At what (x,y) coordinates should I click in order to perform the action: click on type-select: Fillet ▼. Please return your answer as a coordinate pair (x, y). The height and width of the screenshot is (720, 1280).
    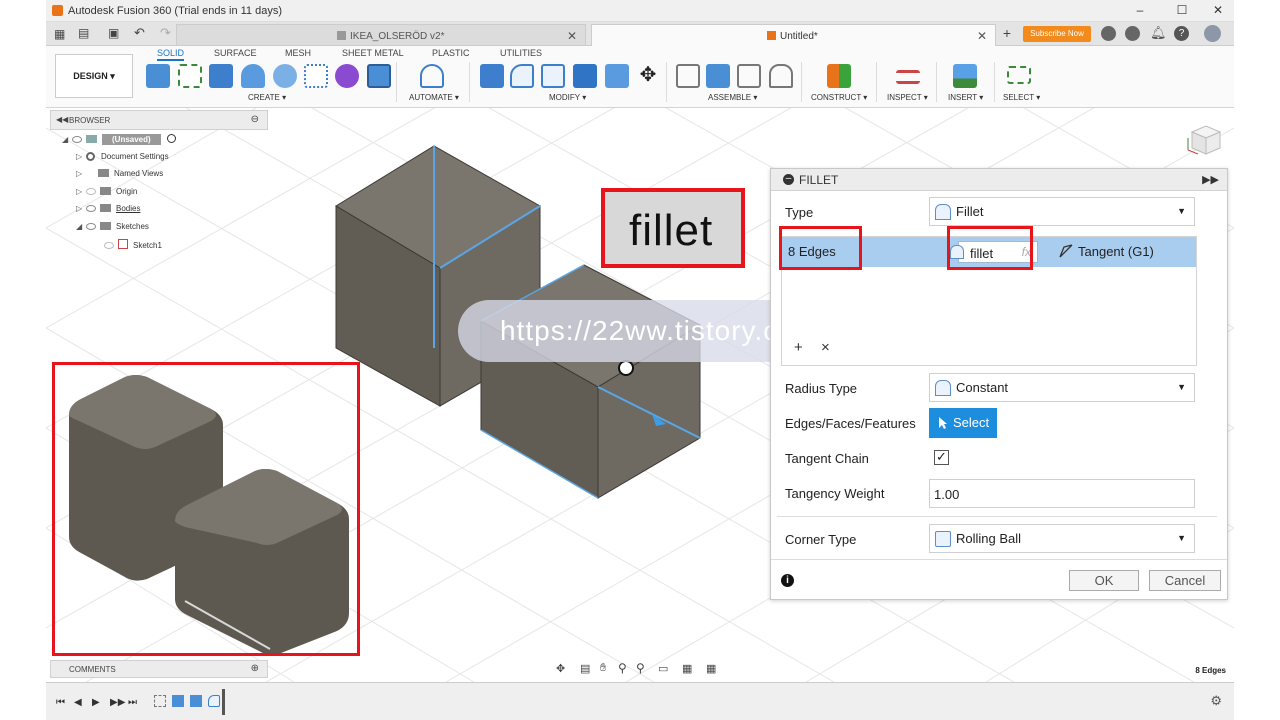
    Looking at the image, I should click on (1062, 211).